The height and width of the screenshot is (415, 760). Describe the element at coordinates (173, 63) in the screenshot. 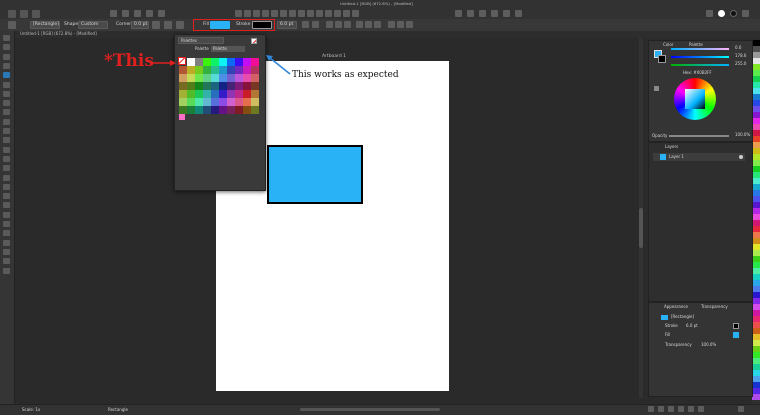

I see `red-arrow-head` at that location.